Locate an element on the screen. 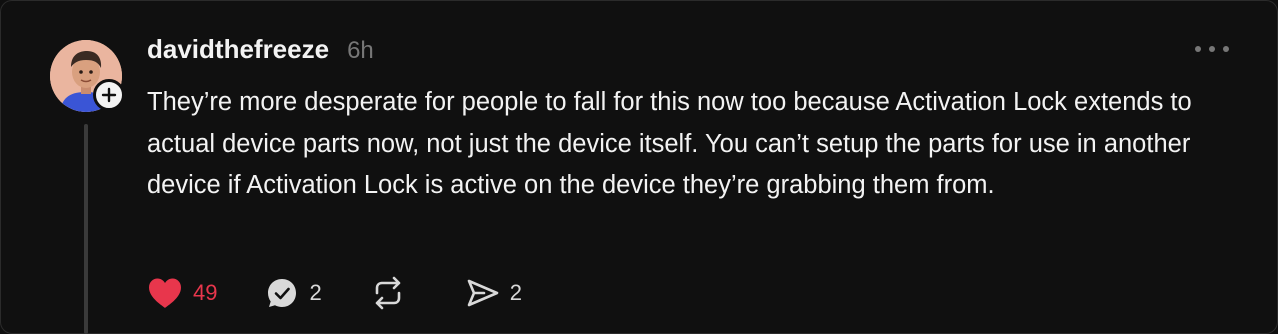 The image size is (1278, 334). action-bar: 49 2 2 is located at coordinates (334, 293).